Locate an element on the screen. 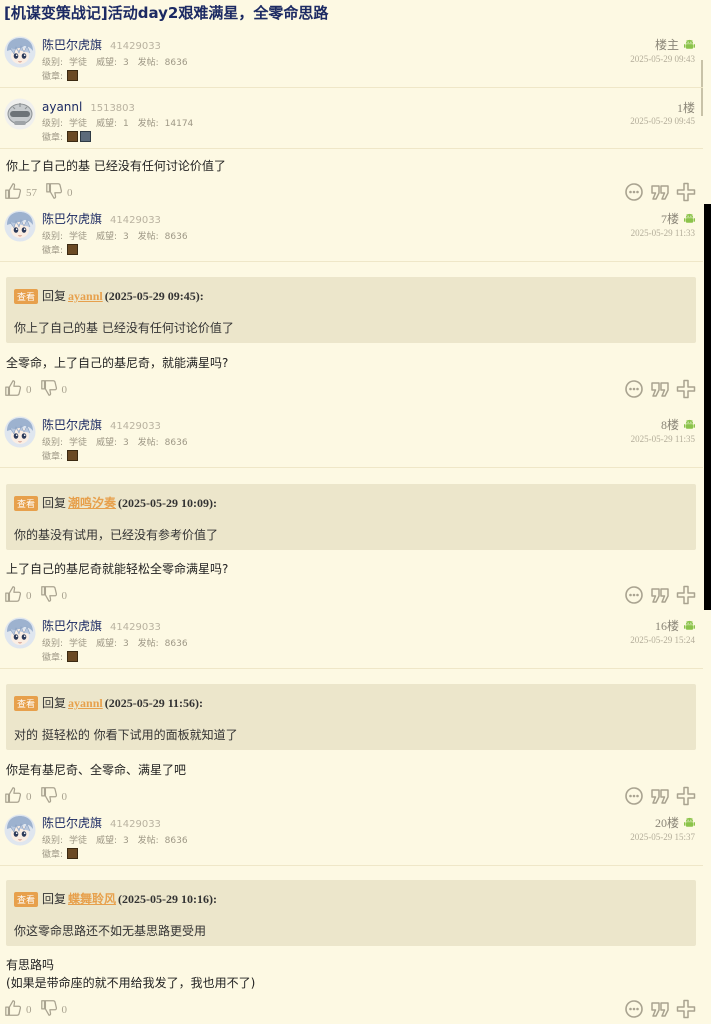  floor-label: 7楼 is located at coordinates (678, 218).